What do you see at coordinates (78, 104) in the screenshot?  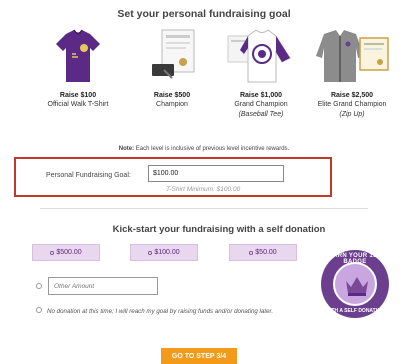 I see `reward-name: Official Walk T-Shirt` at bounding box center [78, 104].